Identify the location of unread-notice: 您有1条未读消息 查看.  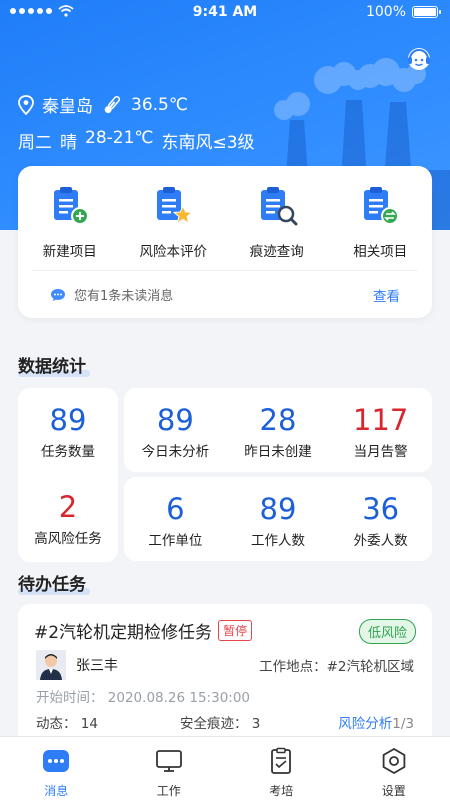
(225, 294).